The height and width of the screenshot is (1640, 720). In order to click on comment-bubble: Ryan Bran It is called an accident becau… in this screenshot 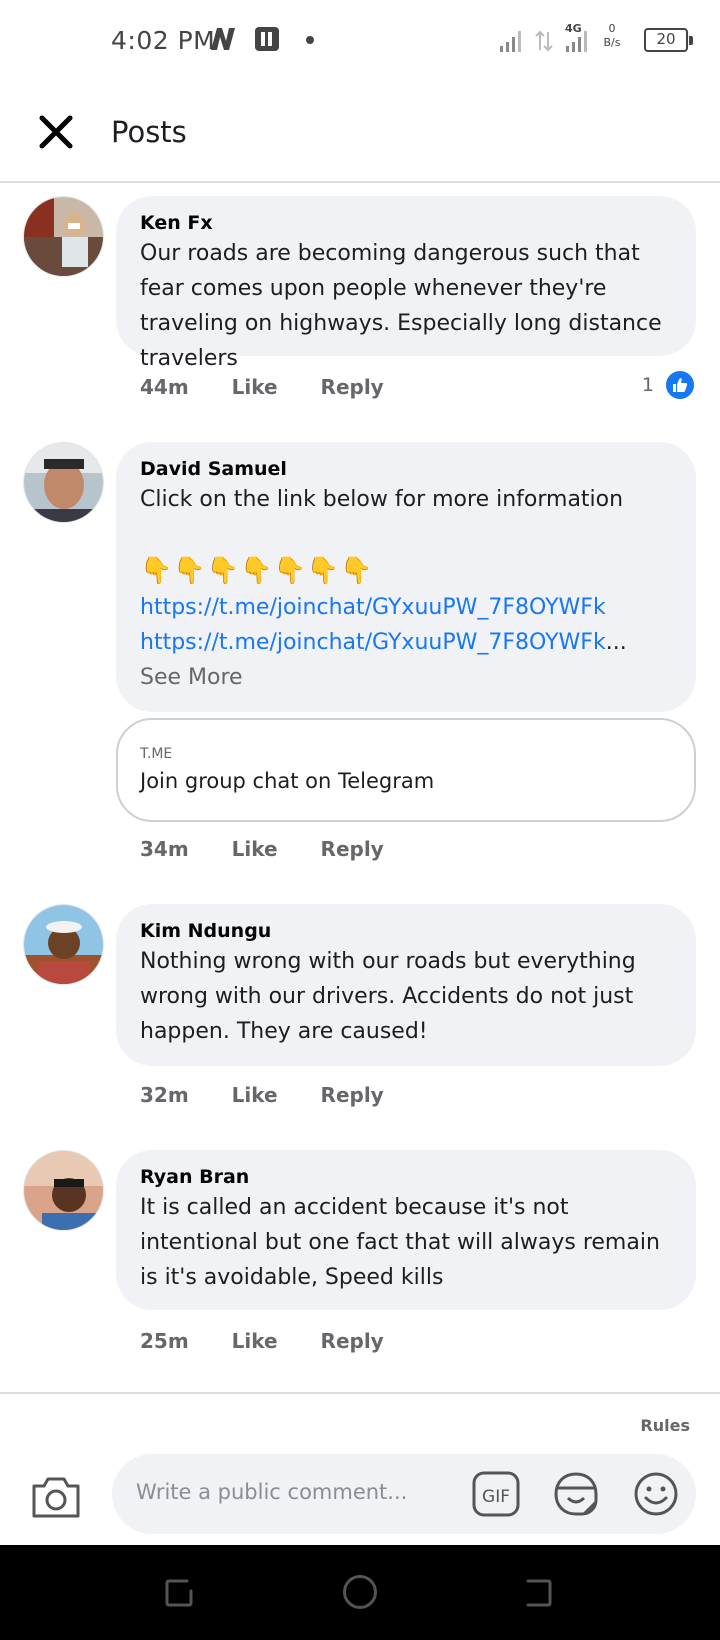, I will do `click(406, 1230)`.